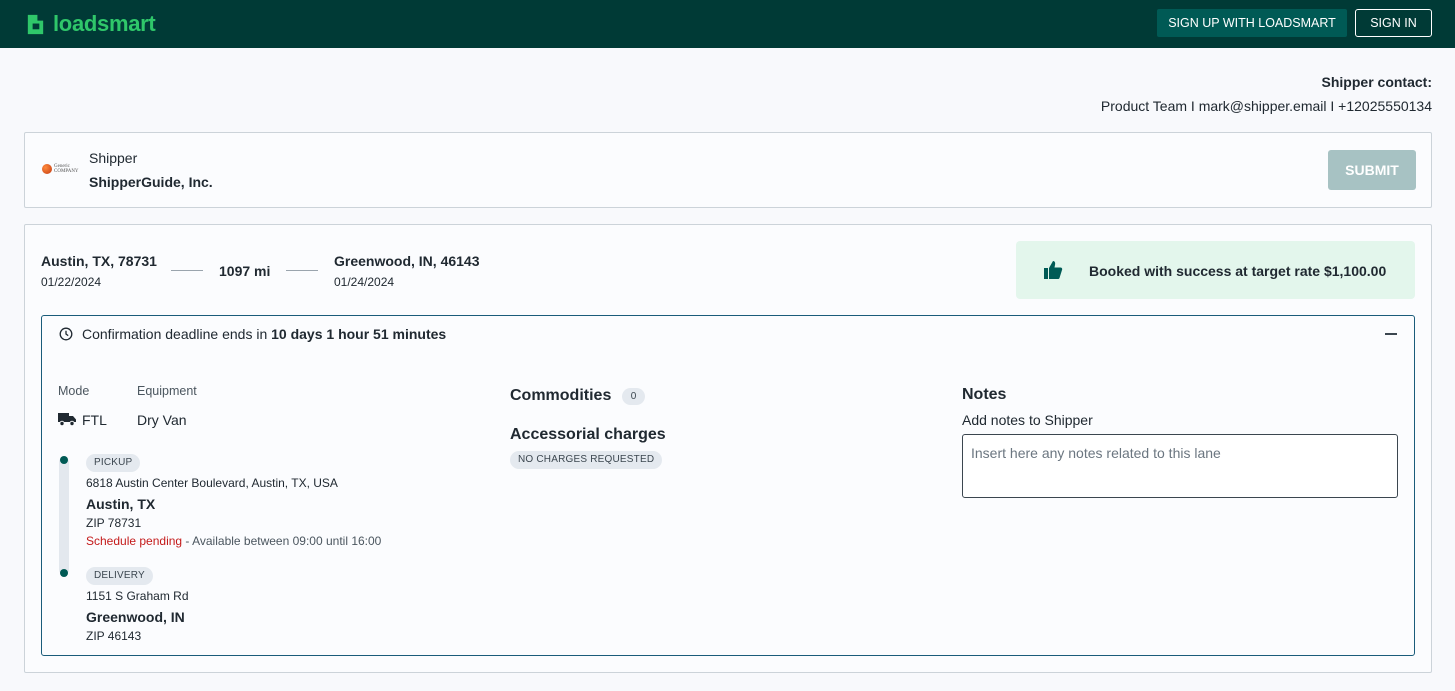 The width and height of the screenshot is (1455, 691). I want to click on mode-value: FTL, so click(94, 420).